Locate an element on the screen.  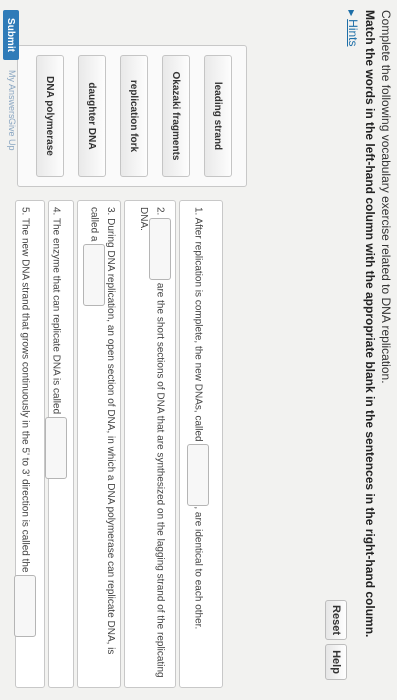
word-replication-fork: replication fork is located at coordinates (134, 116).